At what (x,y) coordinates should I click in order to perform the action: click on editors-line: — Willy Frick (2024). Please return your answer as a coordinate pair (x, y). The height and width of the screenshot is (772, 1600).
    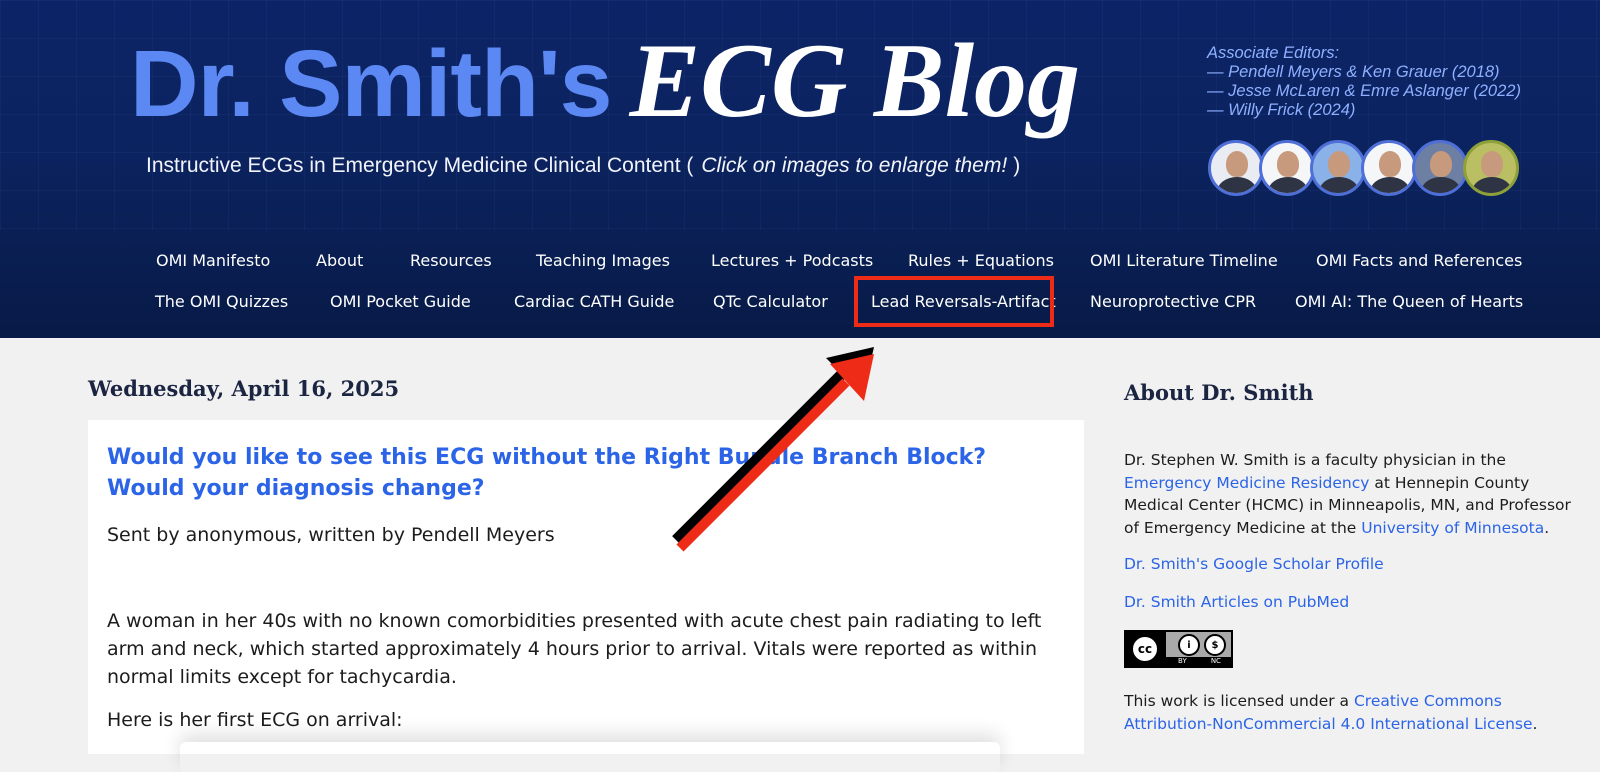
    Looking at the image, I should click on (1281, 110).